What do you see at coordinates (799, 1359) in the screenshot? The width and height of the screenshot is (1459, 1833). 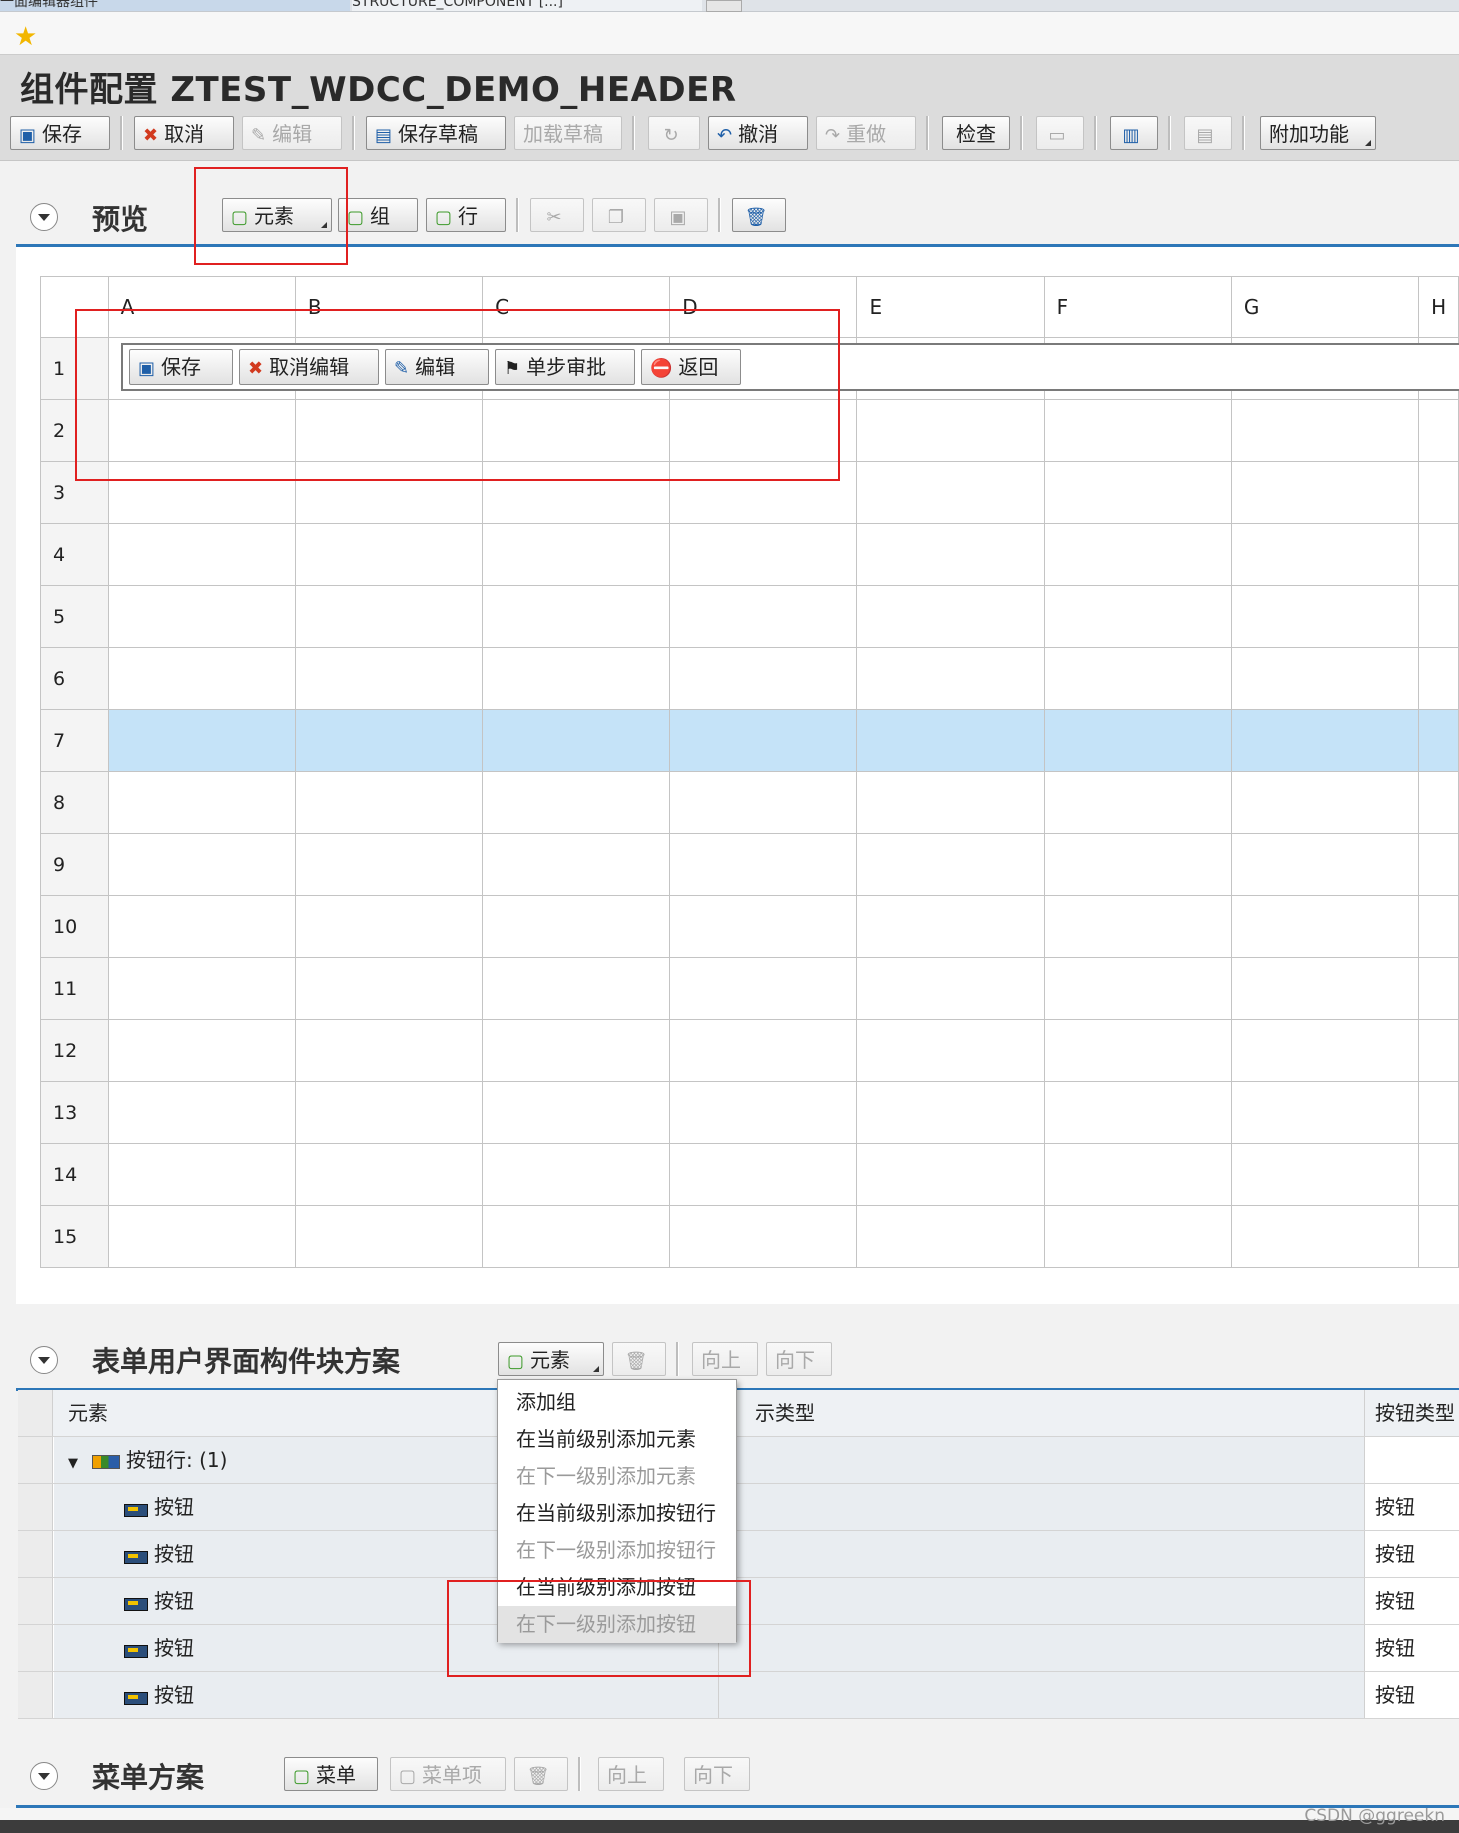 I see `move-down-button: 向下` at bounding box center [799, 1359].